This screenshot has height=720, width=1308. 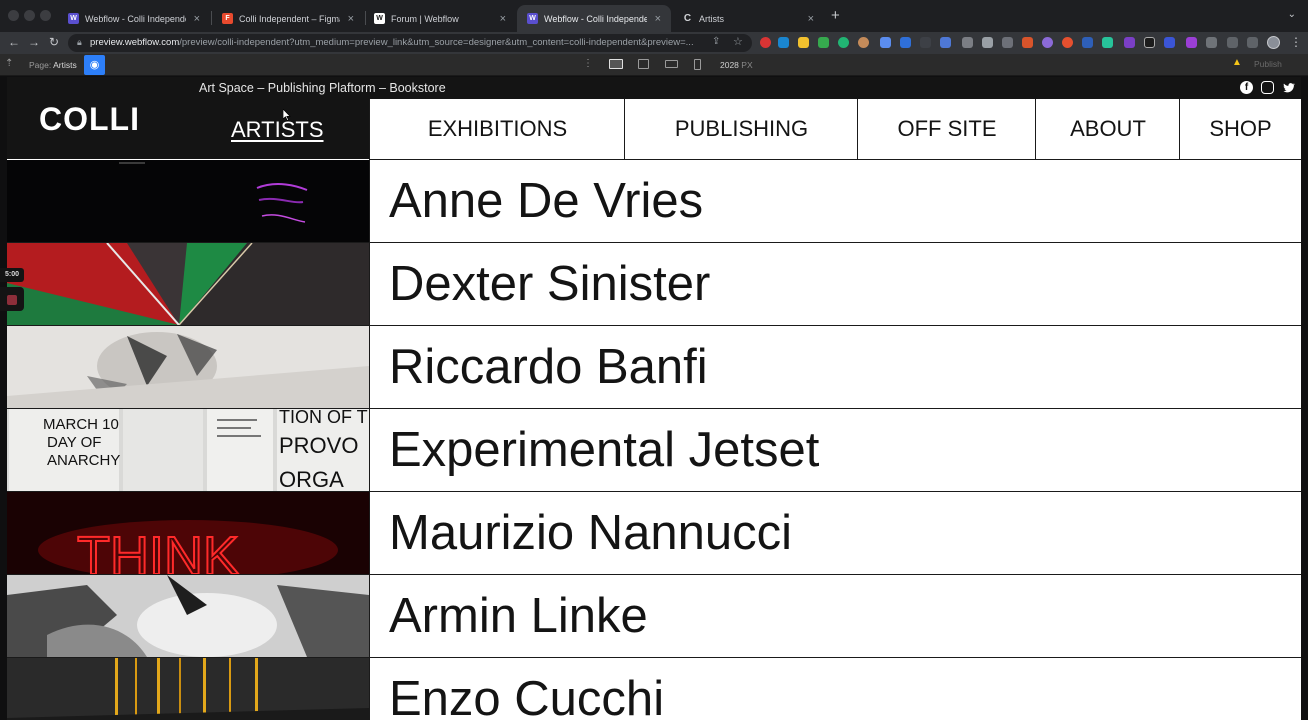 I want to click on share-icon: ⇪, so click(x=716, y=41).